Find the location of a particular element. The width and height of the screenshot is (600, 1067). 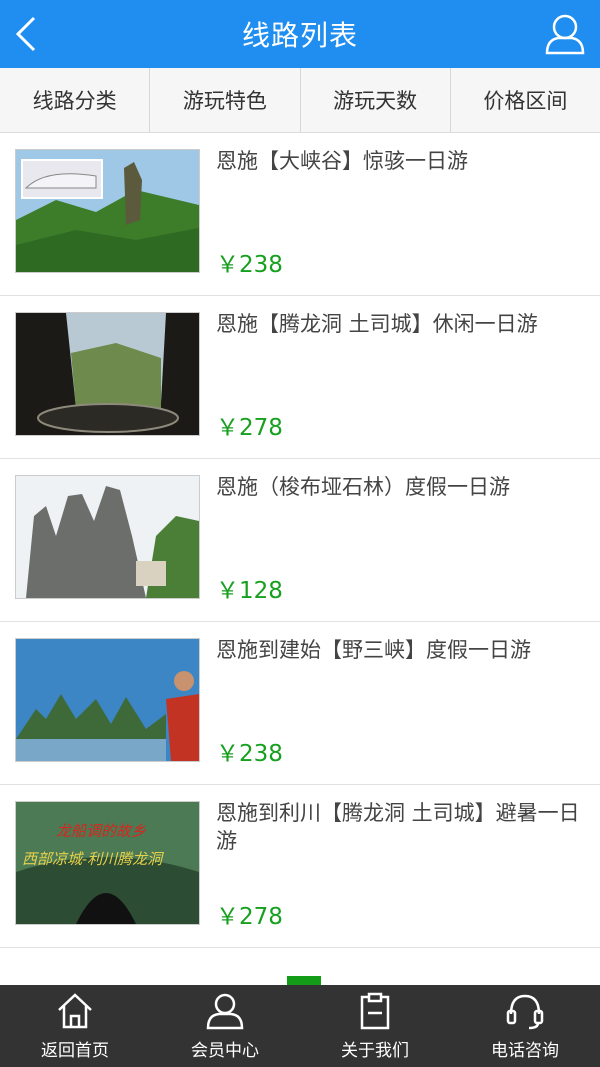

tab-label: 返回首页 is located at coordinates (75, 1051).